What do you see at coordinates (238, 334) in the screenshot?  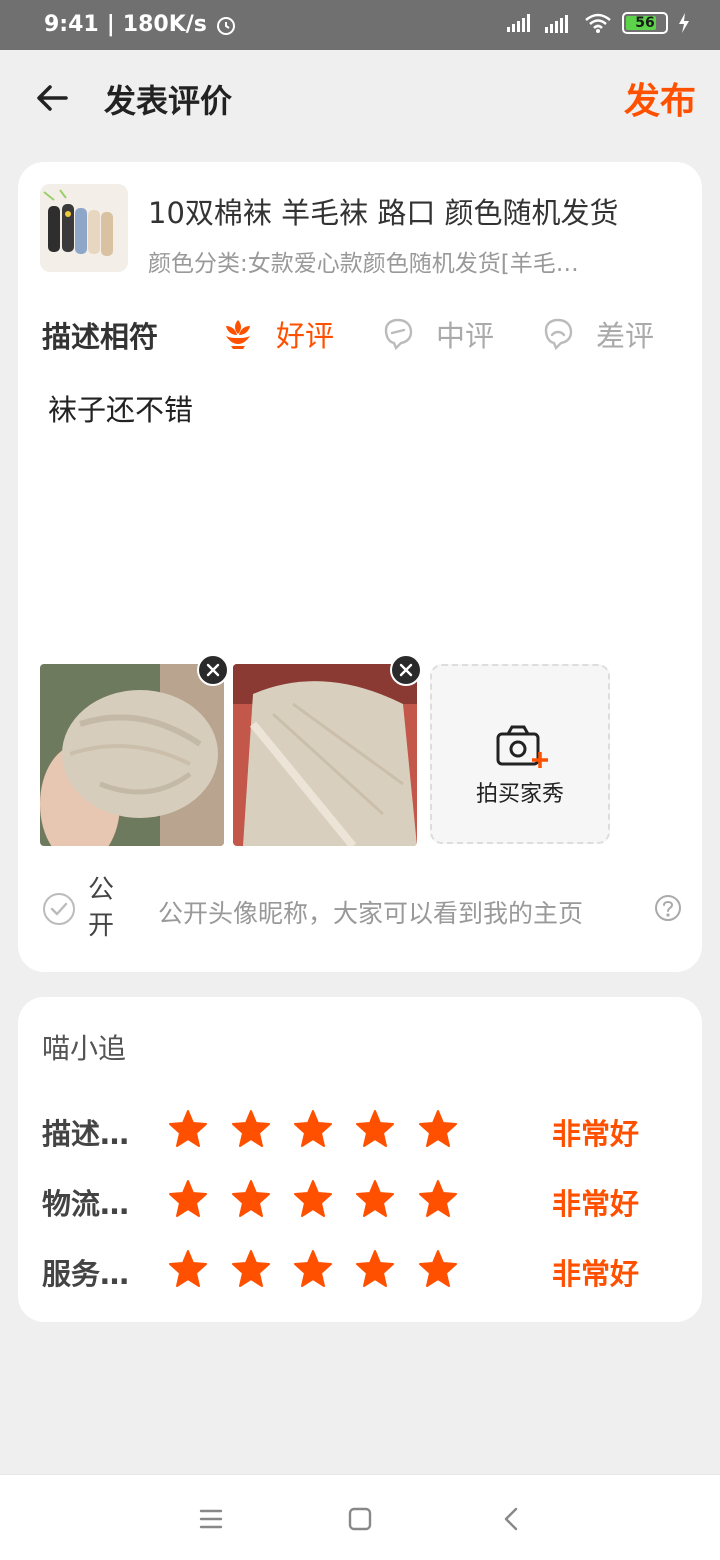 I see `flower-icon` at bounding box center [238, 334].